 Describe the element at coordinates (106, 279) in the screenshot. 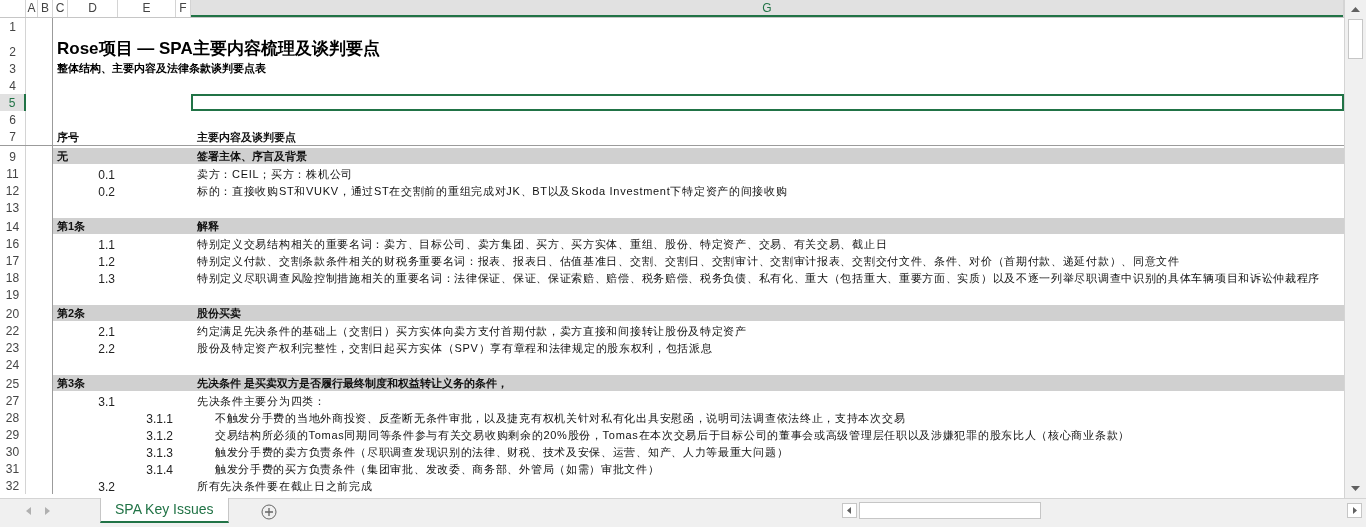

I see `item-number: 1.3` at that location.